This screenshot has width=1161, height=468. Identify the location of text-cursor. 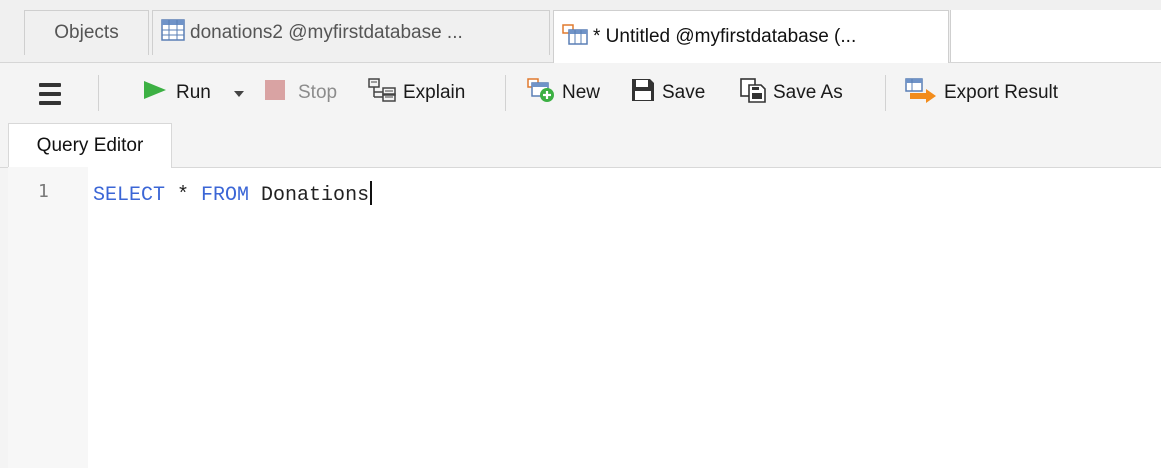
(371, 193).